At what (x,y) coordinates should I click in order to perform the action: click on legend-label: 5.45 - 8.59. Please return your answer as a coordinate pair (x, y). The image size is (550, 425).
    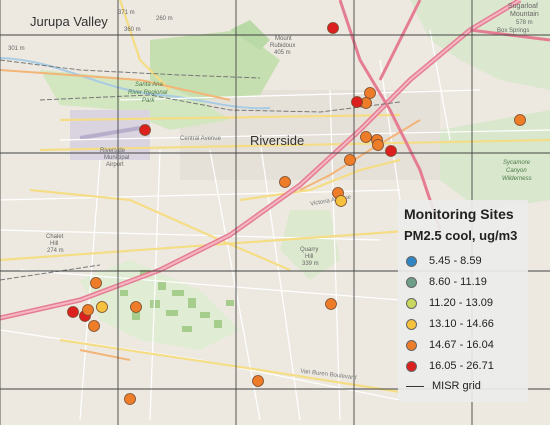
    Looking at the image, I should click on (455, 261).